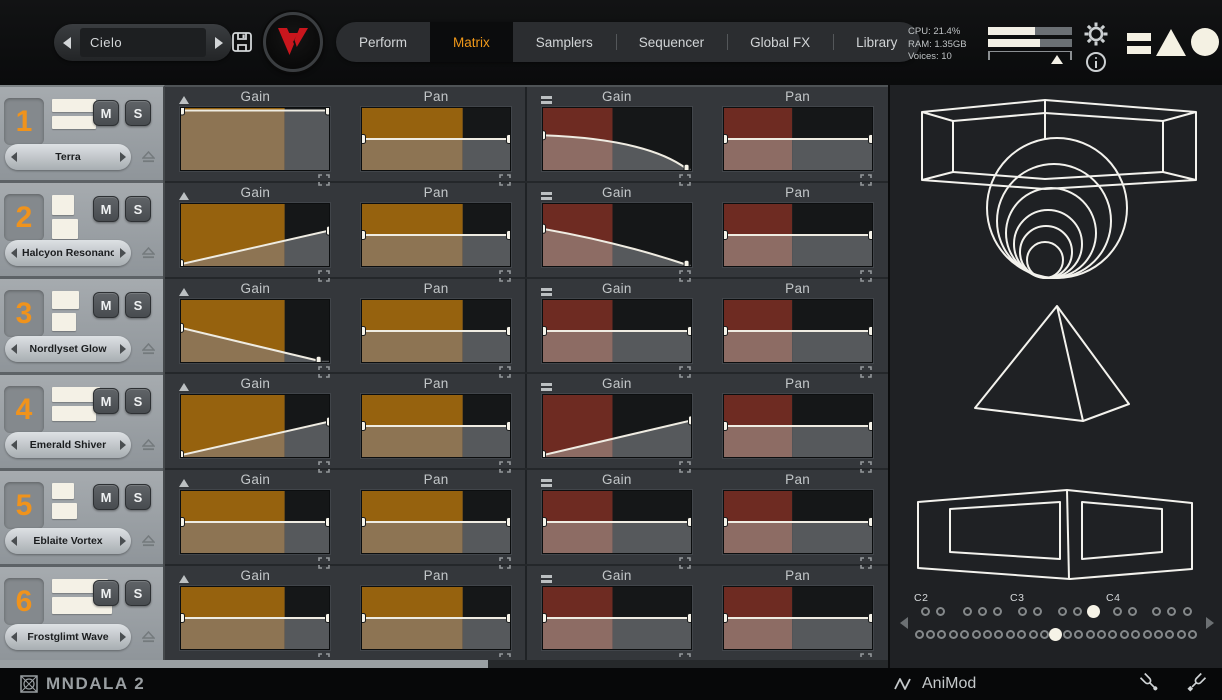 This screenshot has width=1222, height=700. What do you see at coordinates (671, 42) in the screenshot?
I see `tab-sequencer: Sequencer` at bounding box center [671, 42].